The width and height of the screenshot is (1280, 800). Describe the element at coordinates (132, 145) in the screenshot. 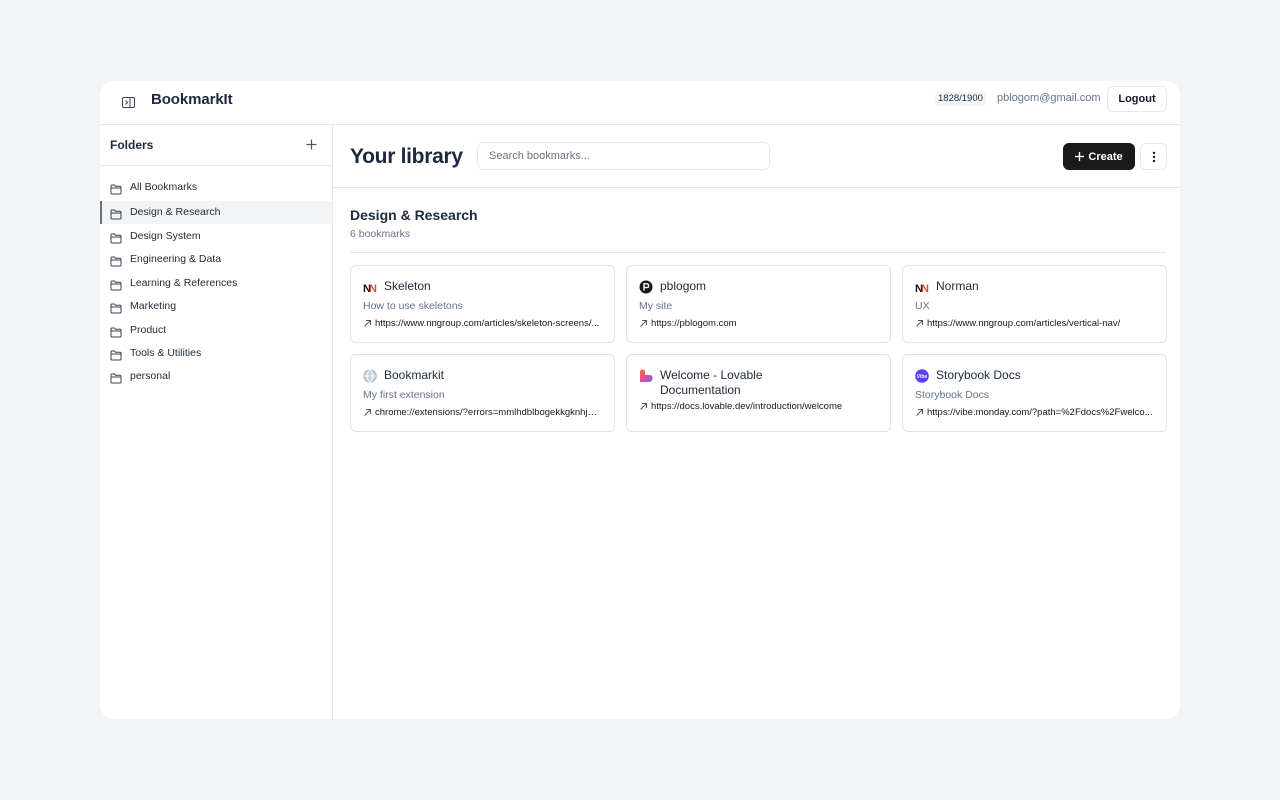

I see `sidebar-title: Folders` at that location.